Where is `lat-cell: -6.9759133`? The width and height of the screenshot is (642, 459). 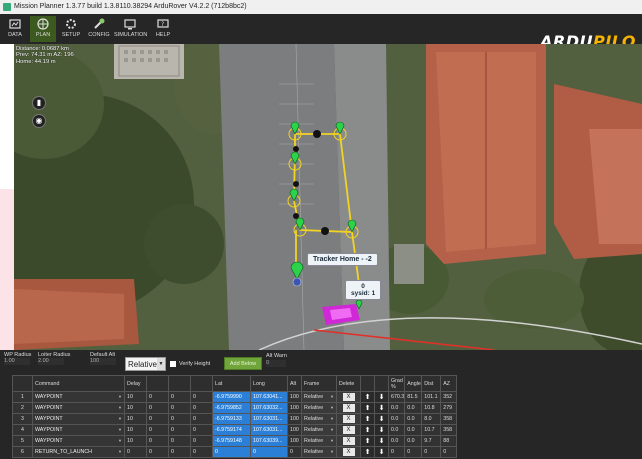 lat-cell: -6.9759133 is located at coordinates (231, 419).